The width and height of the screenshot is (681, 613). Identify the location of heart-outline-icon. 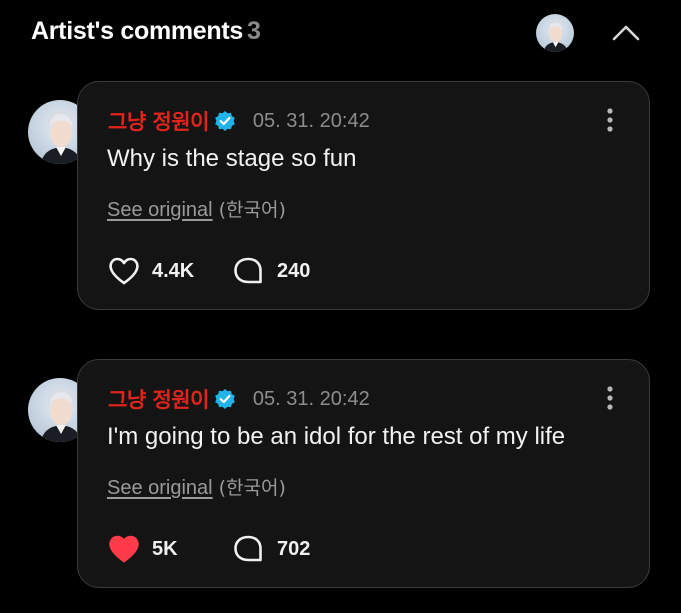
(124, 271).